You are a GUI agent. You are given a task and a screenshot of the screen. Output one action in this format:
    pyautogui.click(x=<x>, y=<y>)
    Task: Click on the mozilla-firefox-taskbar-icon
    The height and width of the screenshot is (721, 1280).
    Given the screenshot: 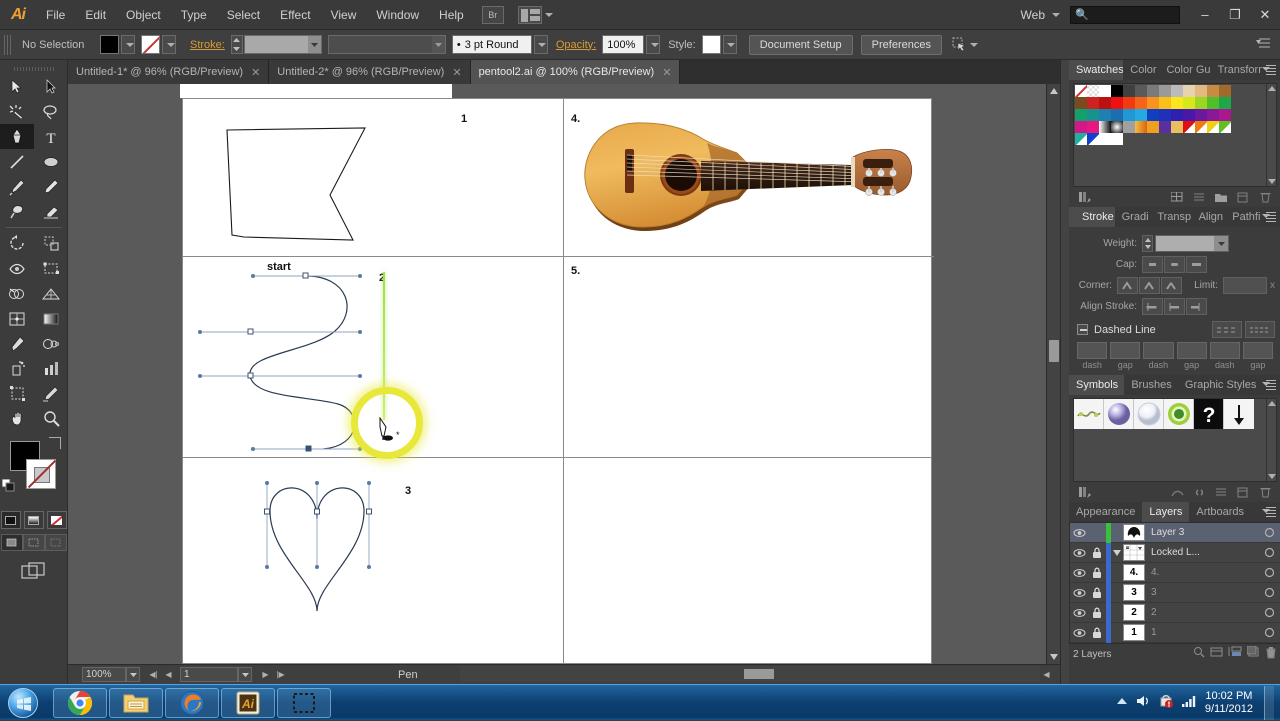 What is the action you would take?
    pyautogui.click(x=192, y=702)
    